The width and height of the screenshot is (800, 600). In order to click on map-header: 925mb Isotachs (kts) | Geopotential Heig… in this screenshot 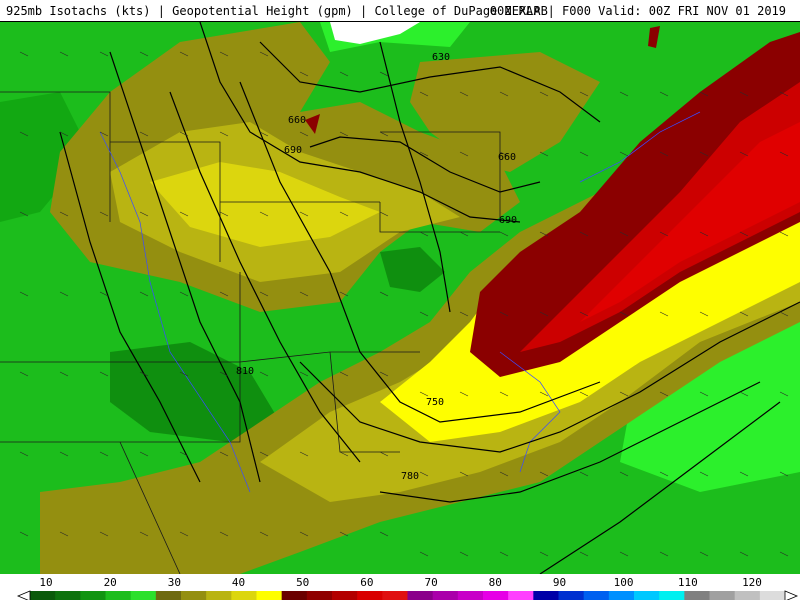, I will do `click(400, 11)`.